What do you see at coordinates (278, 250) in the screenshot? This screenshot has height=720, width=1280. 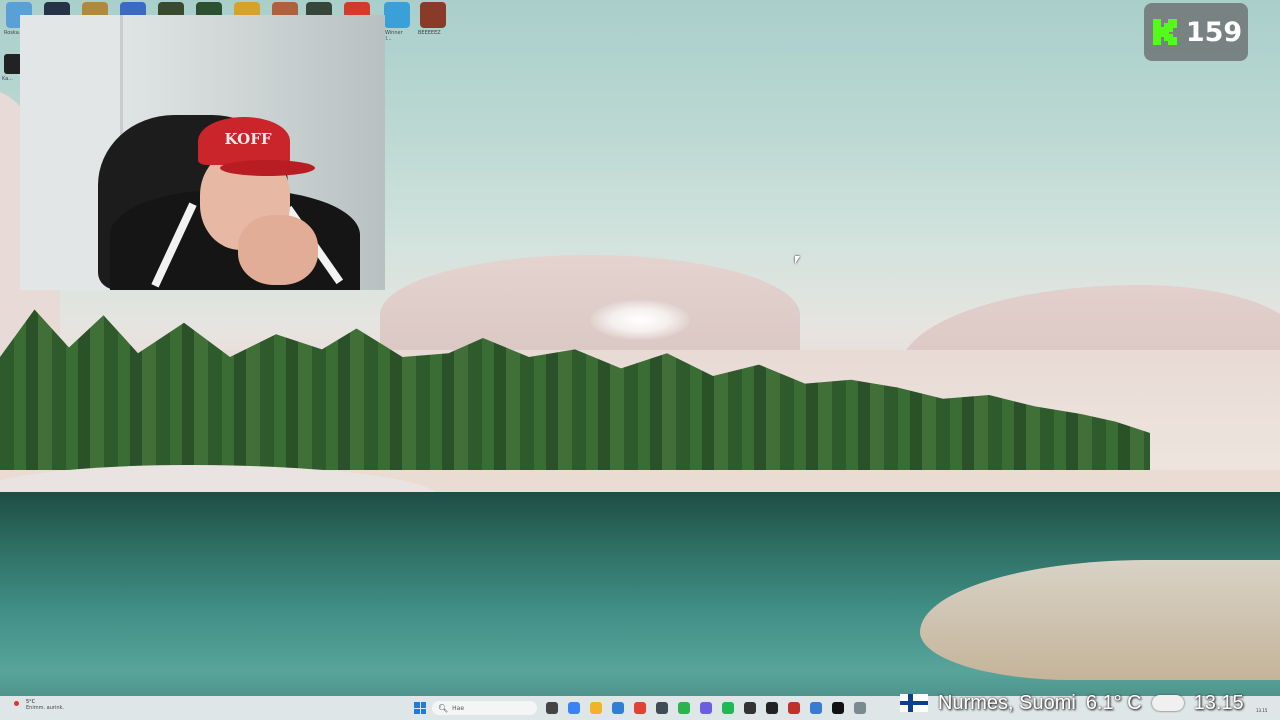 I see `streamer-hand` at bounding box center [278, 250].